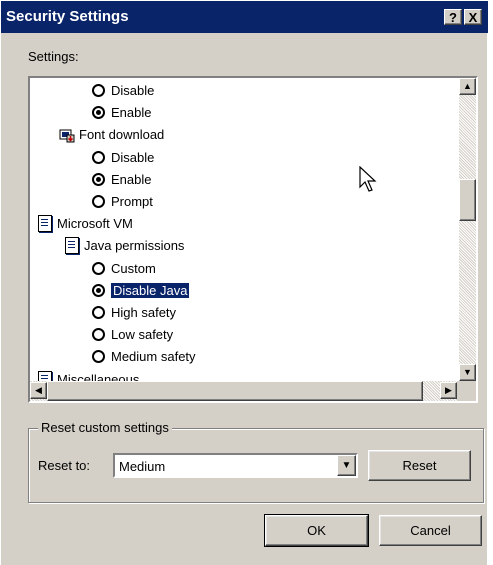 The image size is (493, 565). What do you see at coordinates (67, 16) in the screenshot?
I see `window-title: Security Settings` at bounding box center [67, 16].